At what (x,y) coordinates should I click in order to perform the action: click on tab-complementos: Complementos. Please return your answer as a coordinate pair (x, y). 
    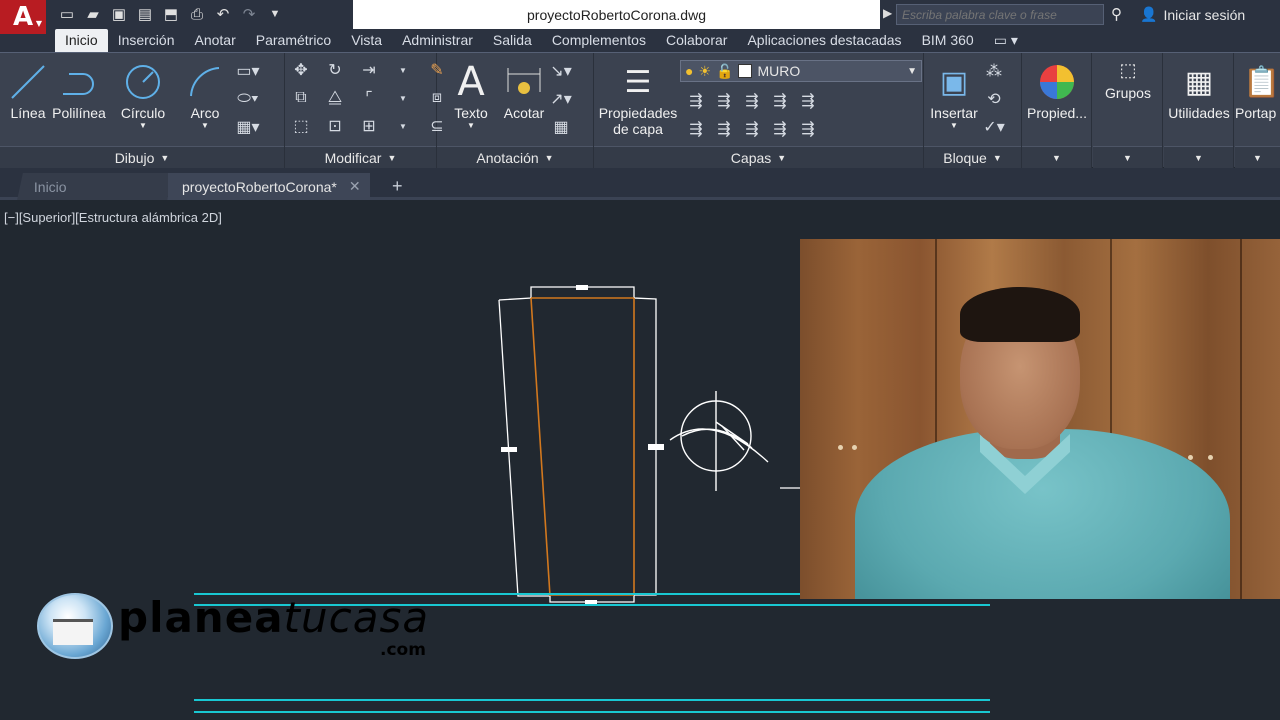
    Looking at the image, I should click on (599, 40).